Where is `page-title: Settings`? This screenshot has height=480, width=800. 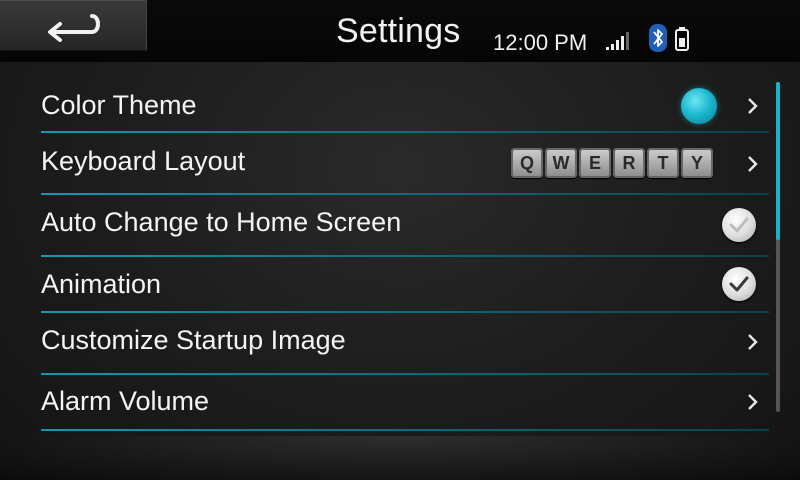
page-title: Settings is located at coordinates (398, 31).